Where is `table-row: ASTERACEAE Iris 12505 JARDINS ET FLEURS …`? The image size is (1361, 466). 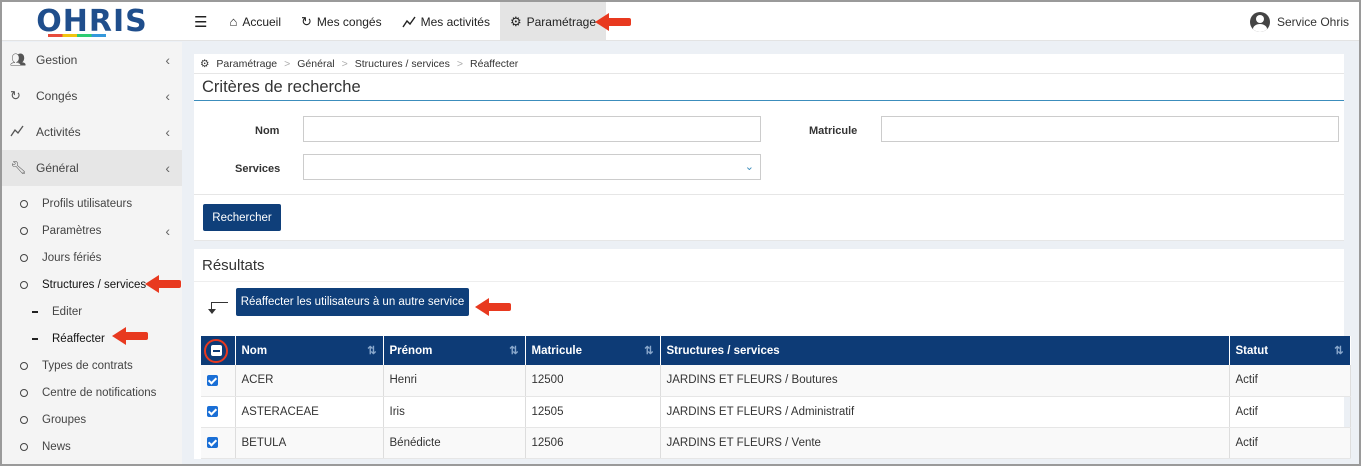 table-row: ASTERACEAE Iris 12505 JARDINS ET FLEURS … is located at coordinates (776, 412).